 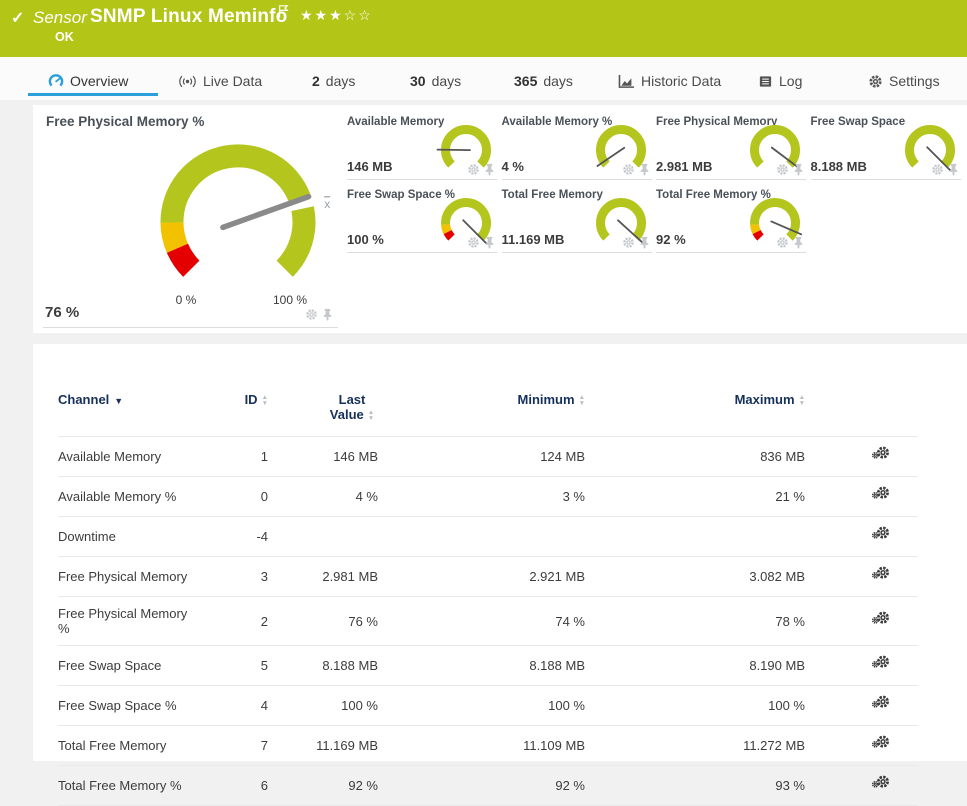 I want to click on main-gauge-value: 76 %, so click(x=62, y=312).